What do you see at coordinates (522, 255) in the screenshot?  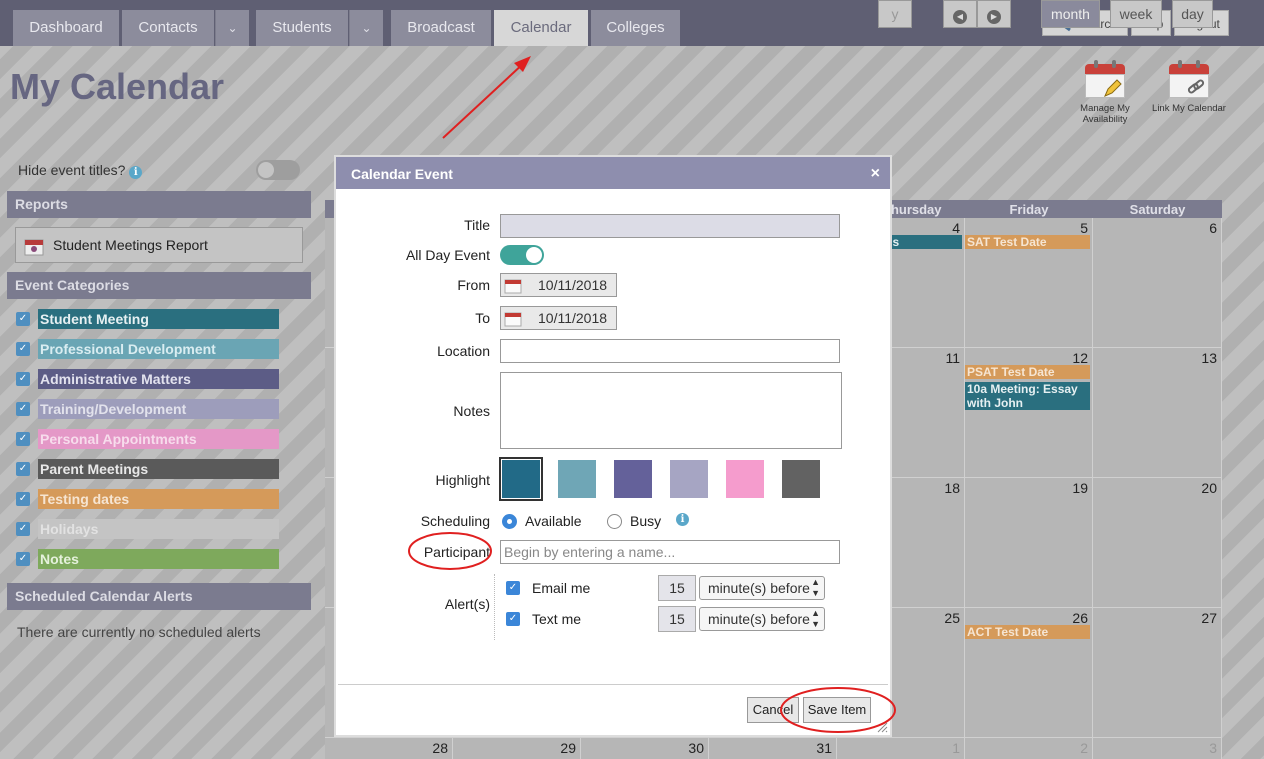 I see `all-day-toggle` at bounding box center [522, 255].